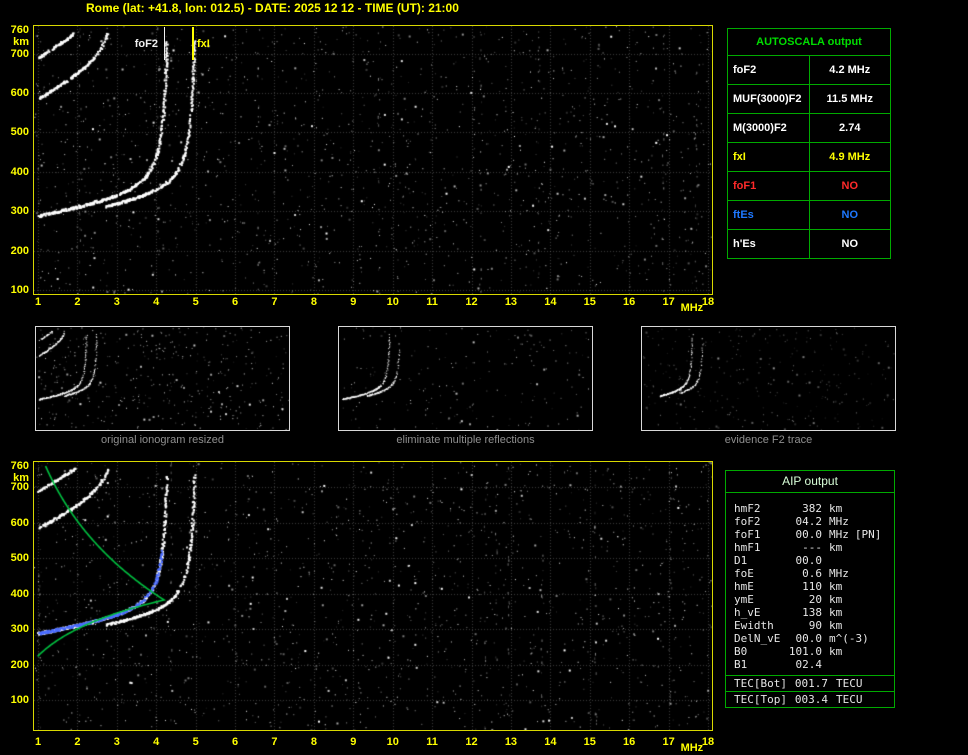 The width and height of the screenshot is (968, 755). What do you see at coordinates (471, 302) in the screenshot?
I see `x-tick-label: 12` at bounding box center [471, 302].